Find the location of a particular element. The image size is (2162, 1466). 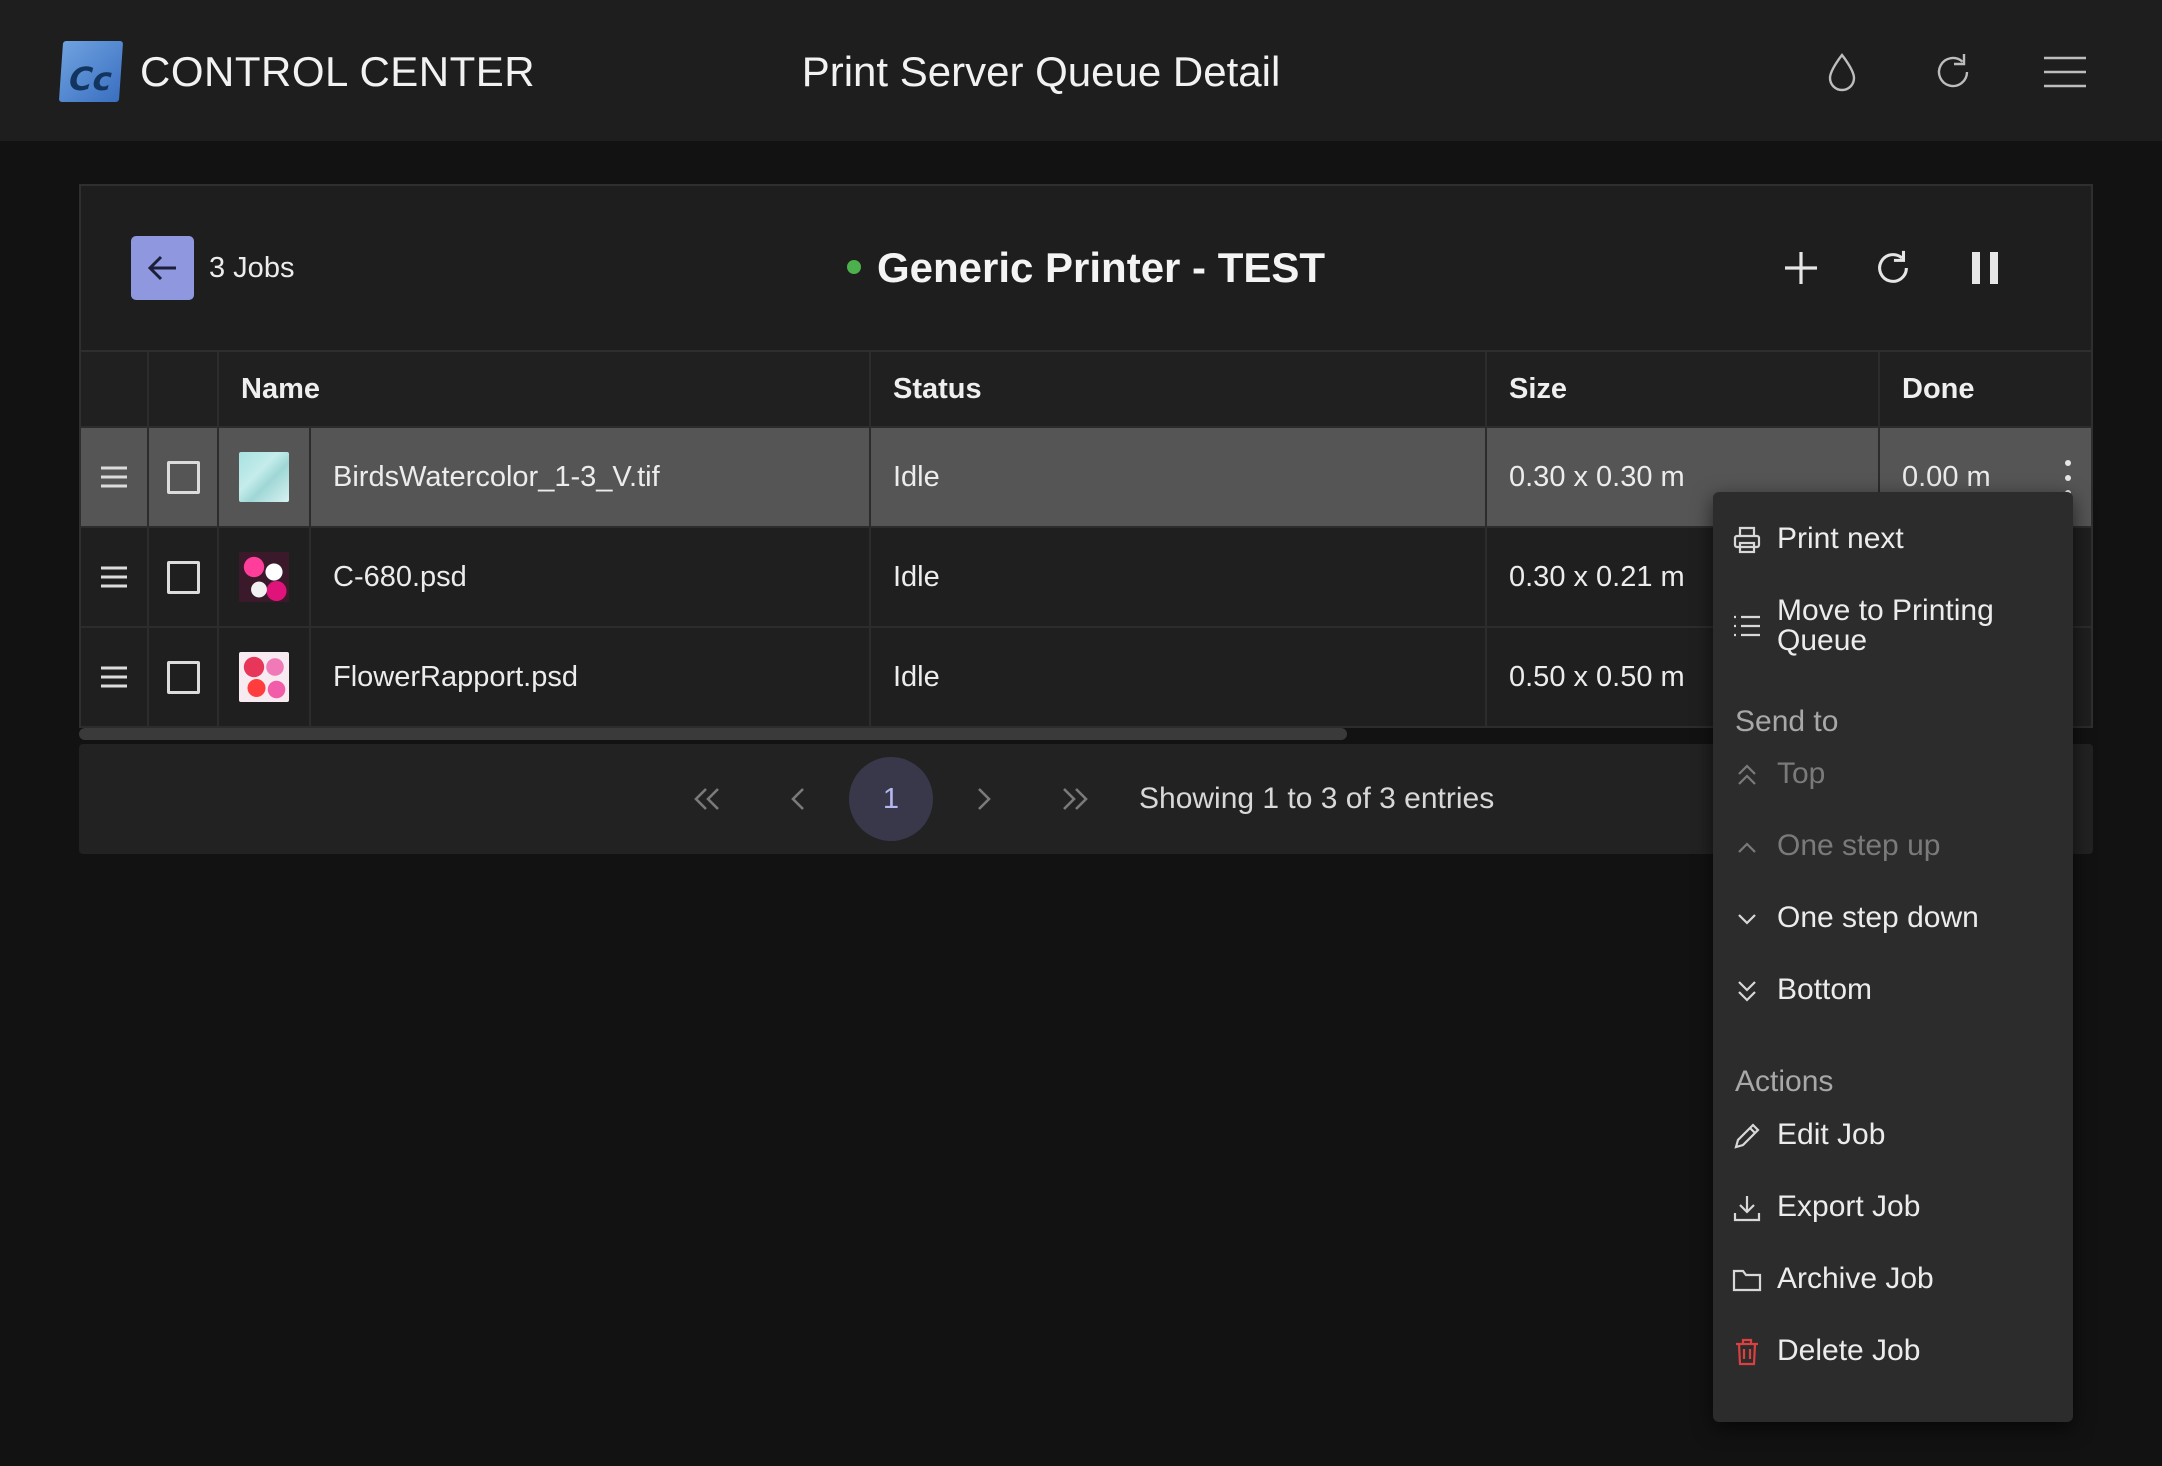

refresh-queue-button is located at coordinates (1893, 268).